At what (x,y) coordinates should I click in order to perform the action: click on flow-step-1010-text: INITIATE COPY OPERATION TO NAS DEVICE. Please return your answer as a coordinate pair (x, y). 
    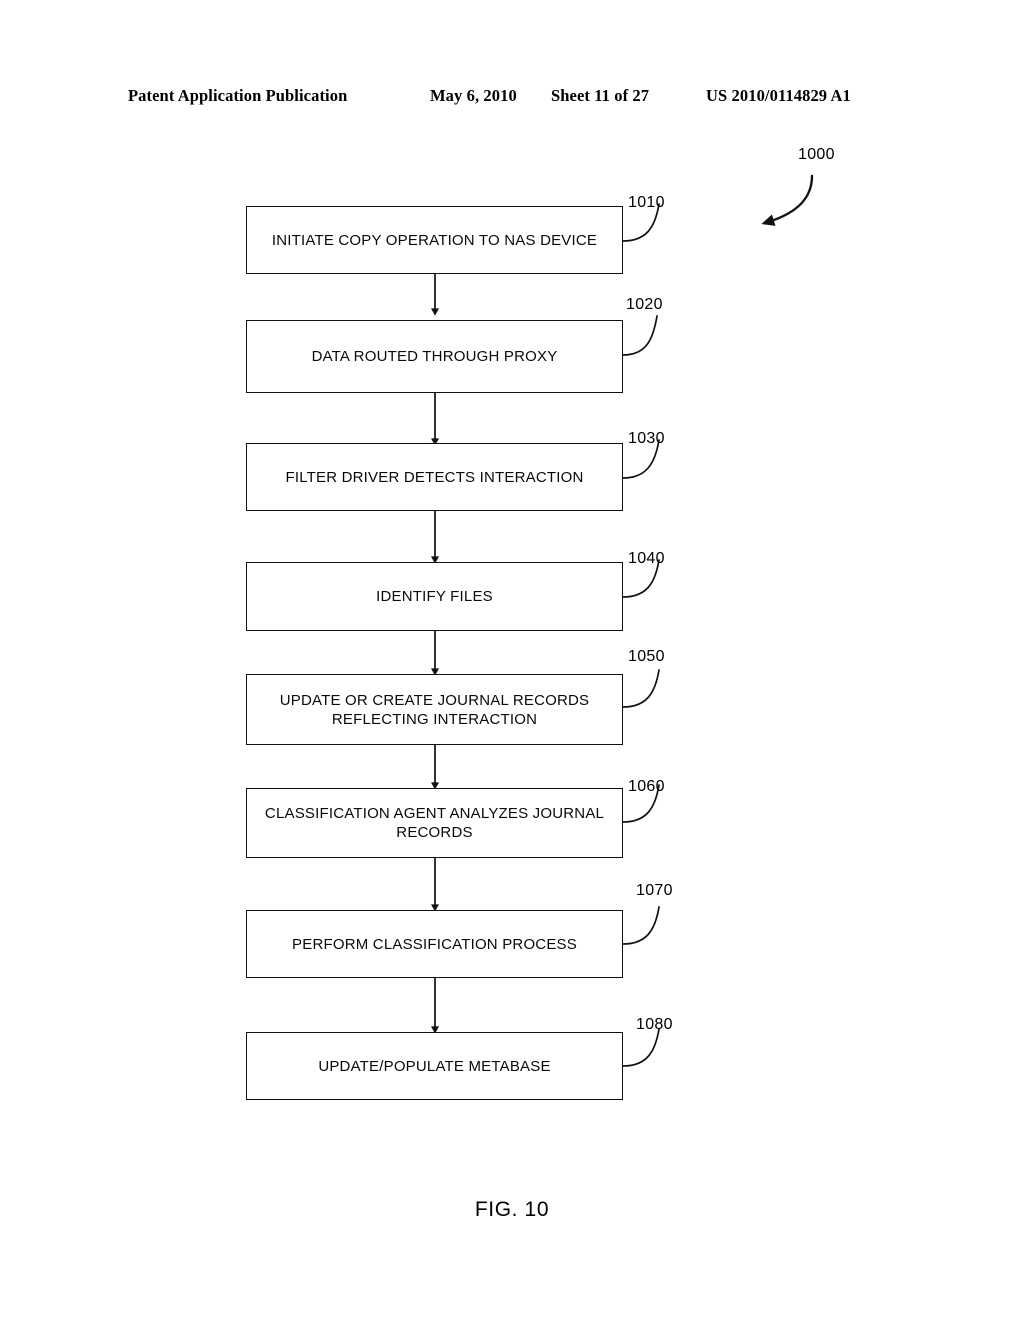
    Looking at the image, I should click on (434, 240).